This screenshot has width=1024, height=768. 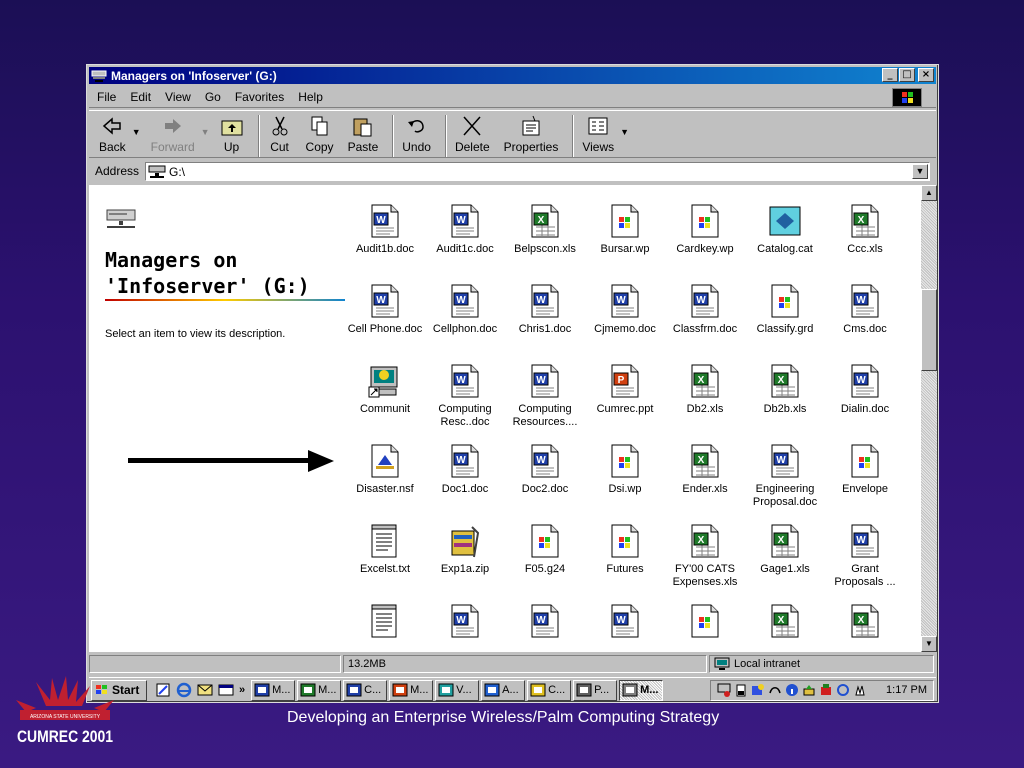 I want to click on file-item: X Ccc.xls, so click(x=865, y=229).